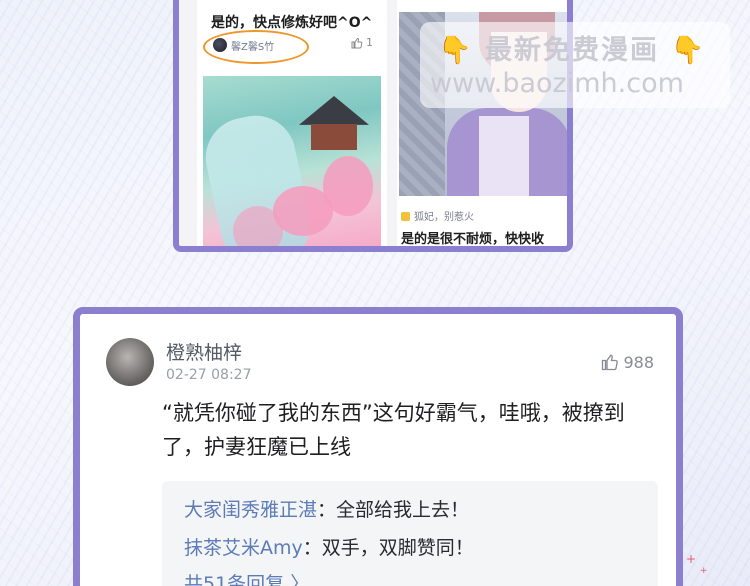  Describe the element at coordinates (388, 548) in the screenshot. I see `reply-text: ：双手，双脚赞同！` at that location.